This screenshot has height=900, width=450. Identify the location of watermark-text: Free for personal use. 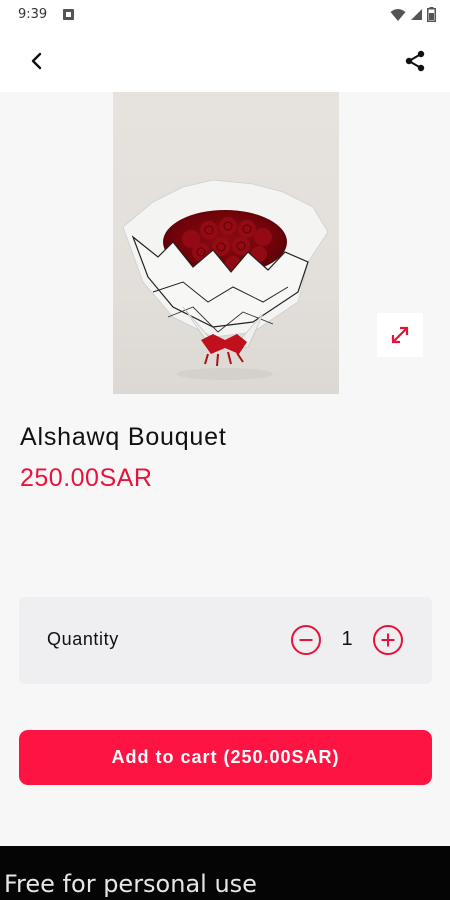
(130, 884).